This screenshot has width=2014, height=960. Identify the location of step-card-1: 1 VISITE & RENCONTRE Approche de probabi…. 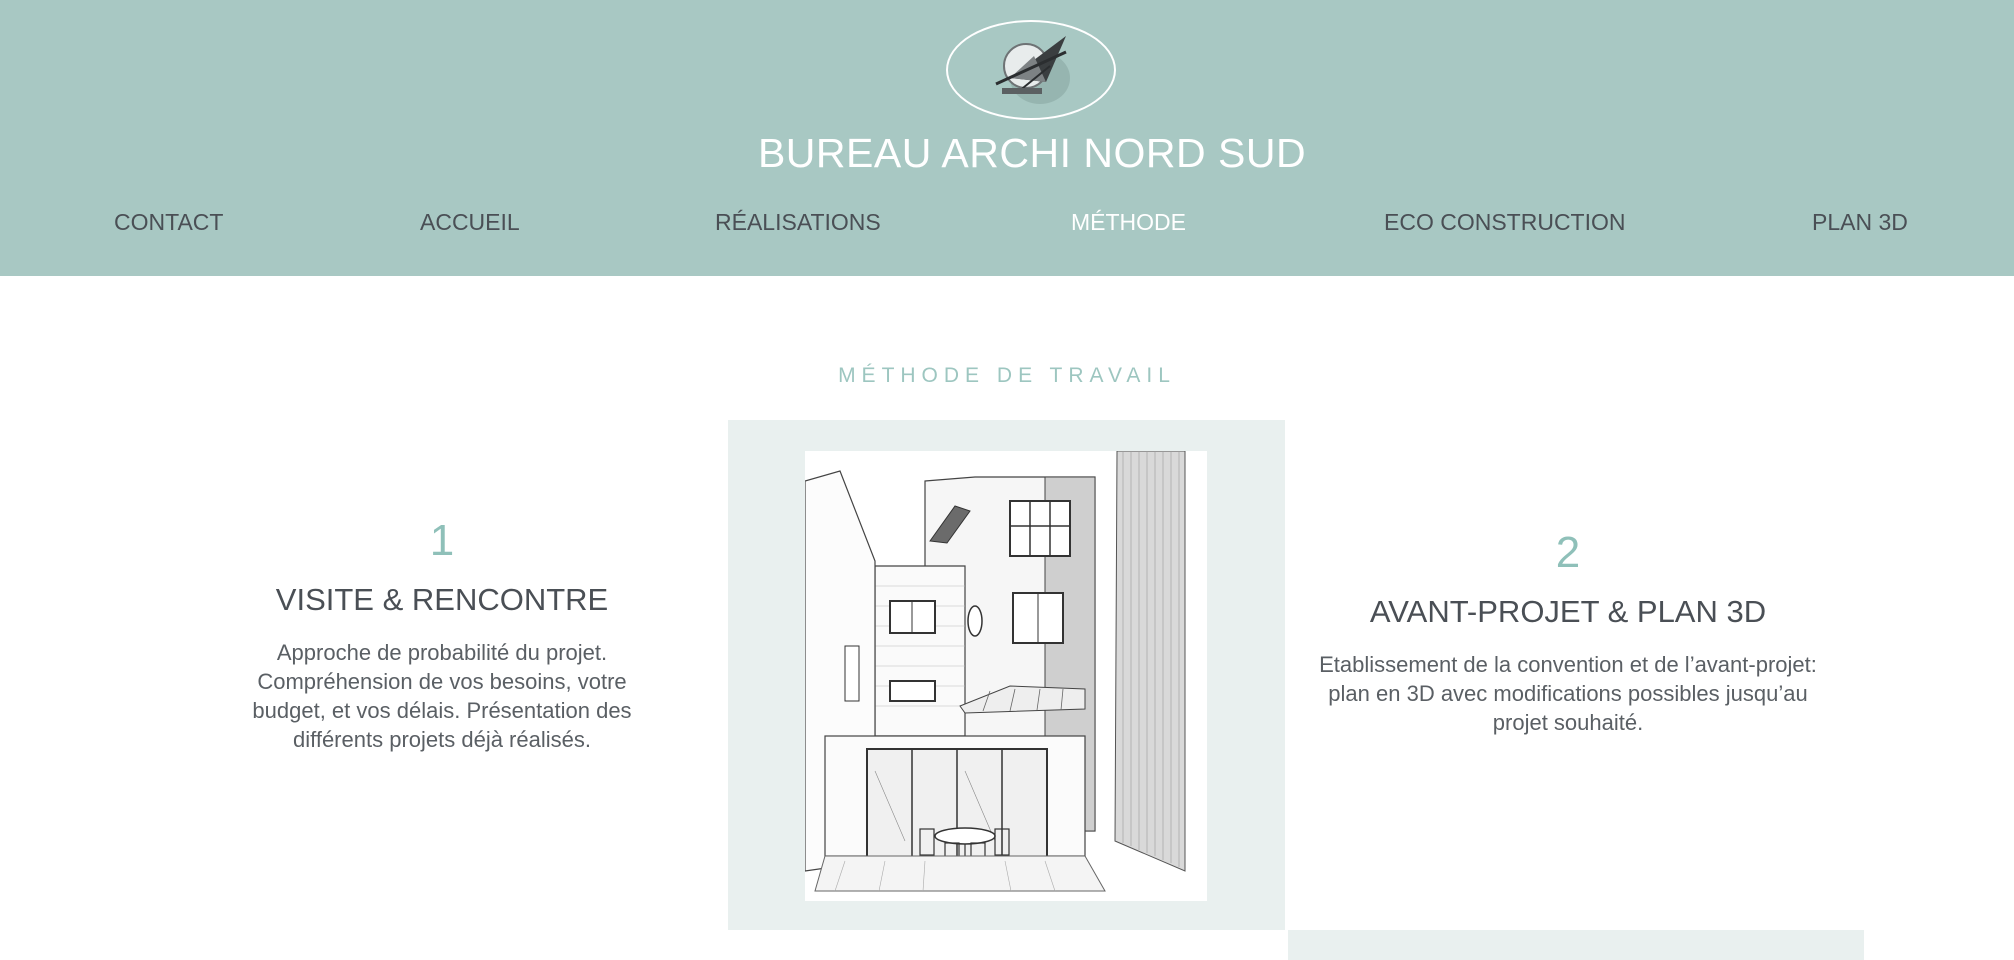
(442, 635).